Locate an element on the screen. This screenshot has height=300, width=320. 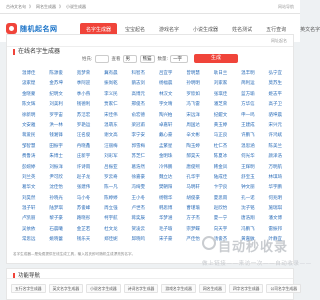
name-result: 罗欣如 is located at coordinates (192, 95).